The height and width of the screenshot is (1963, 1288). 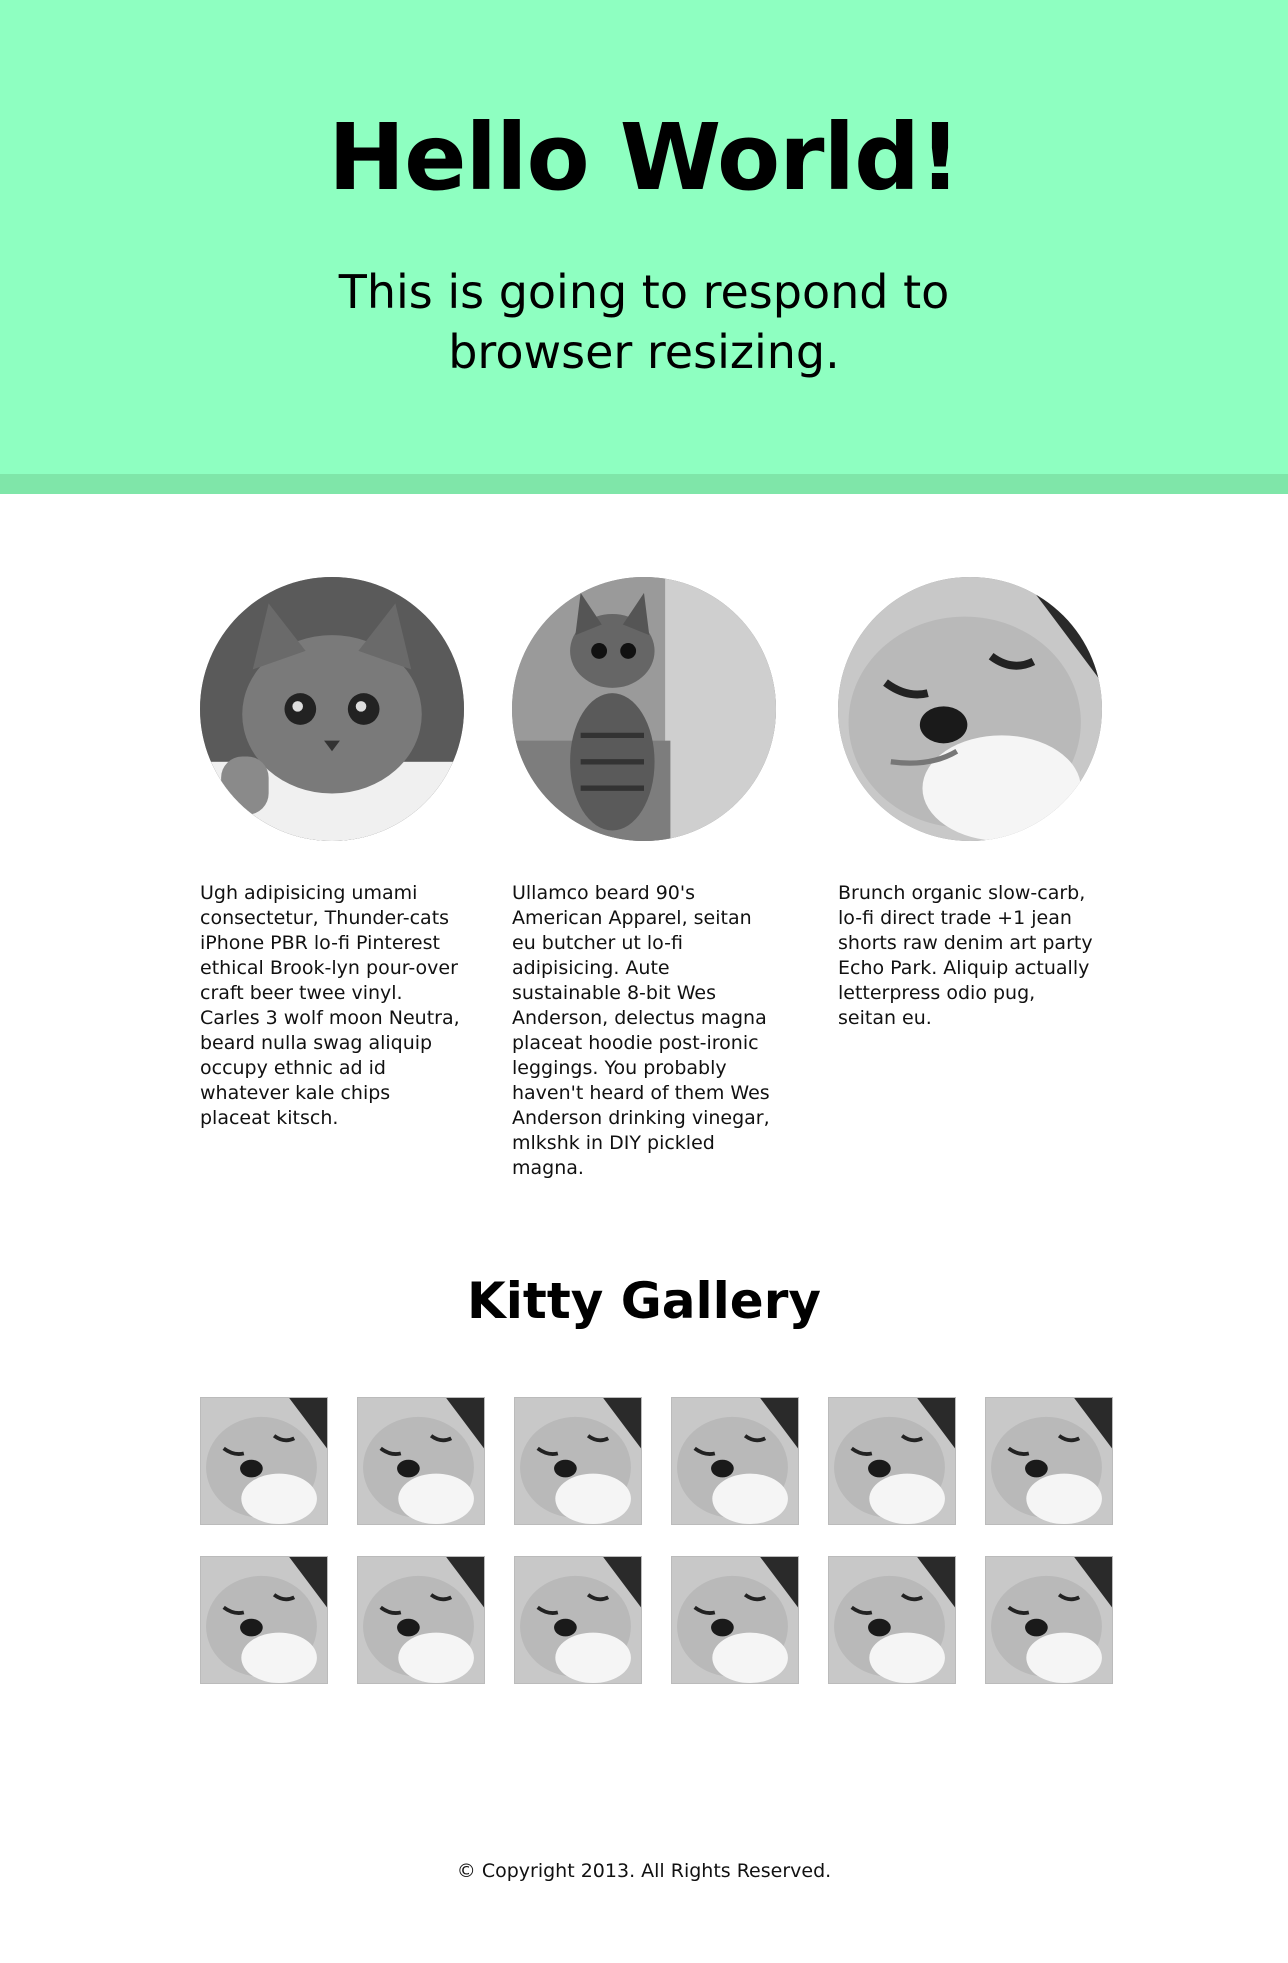 I want to click on kitten-sleeping-photo, so click(x=970, y=709).